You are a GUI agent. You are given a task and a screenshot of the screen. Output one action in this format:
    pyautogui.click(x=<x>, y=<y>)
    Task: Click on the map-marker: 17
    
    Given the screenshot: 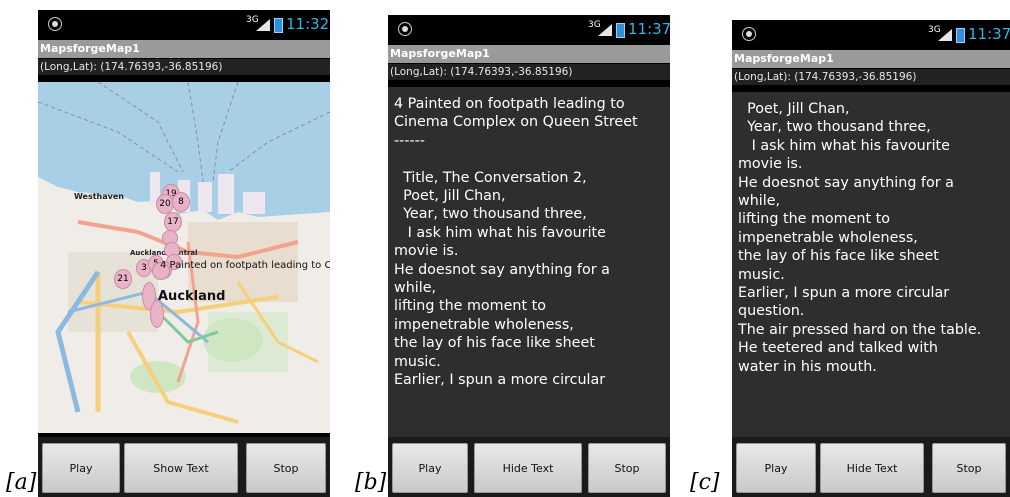 What is the action you would take?
    pyautogui.click(x=173, y=222)
    